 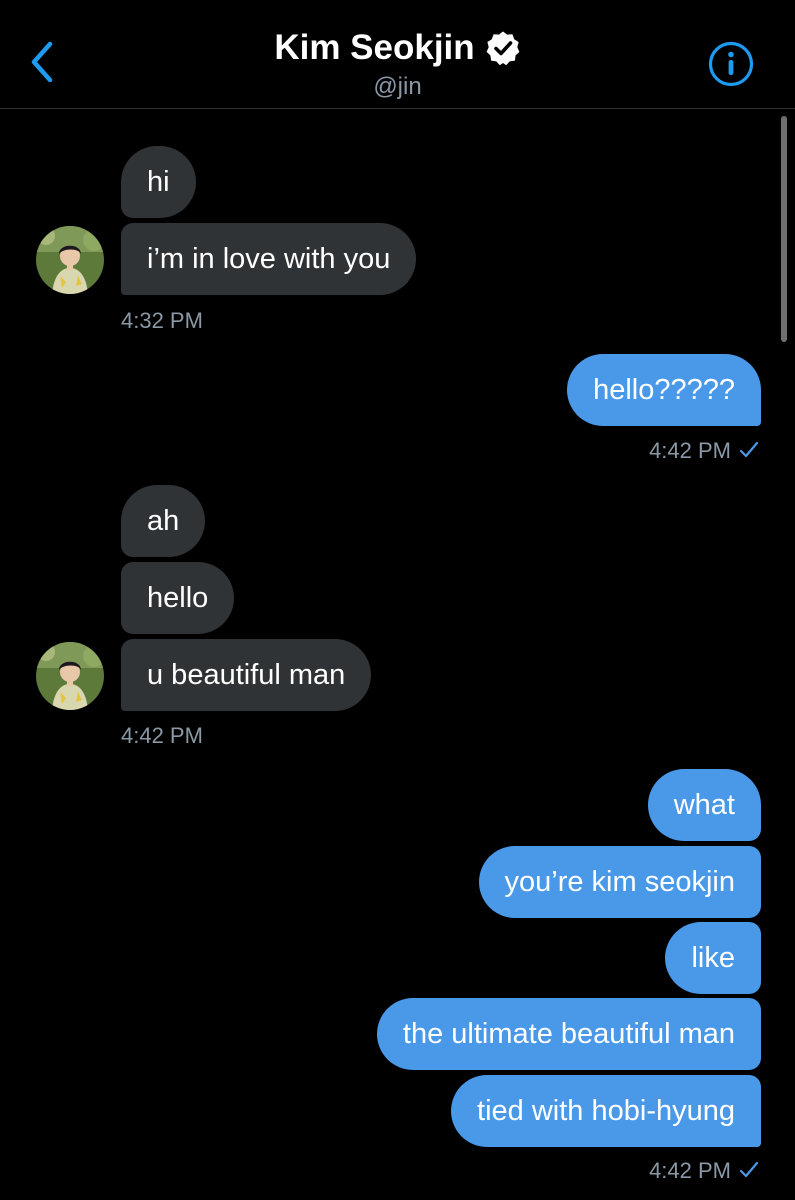 I want to click on conversation-title: Kim Seokjin @jin, so click(x=397, y=64).